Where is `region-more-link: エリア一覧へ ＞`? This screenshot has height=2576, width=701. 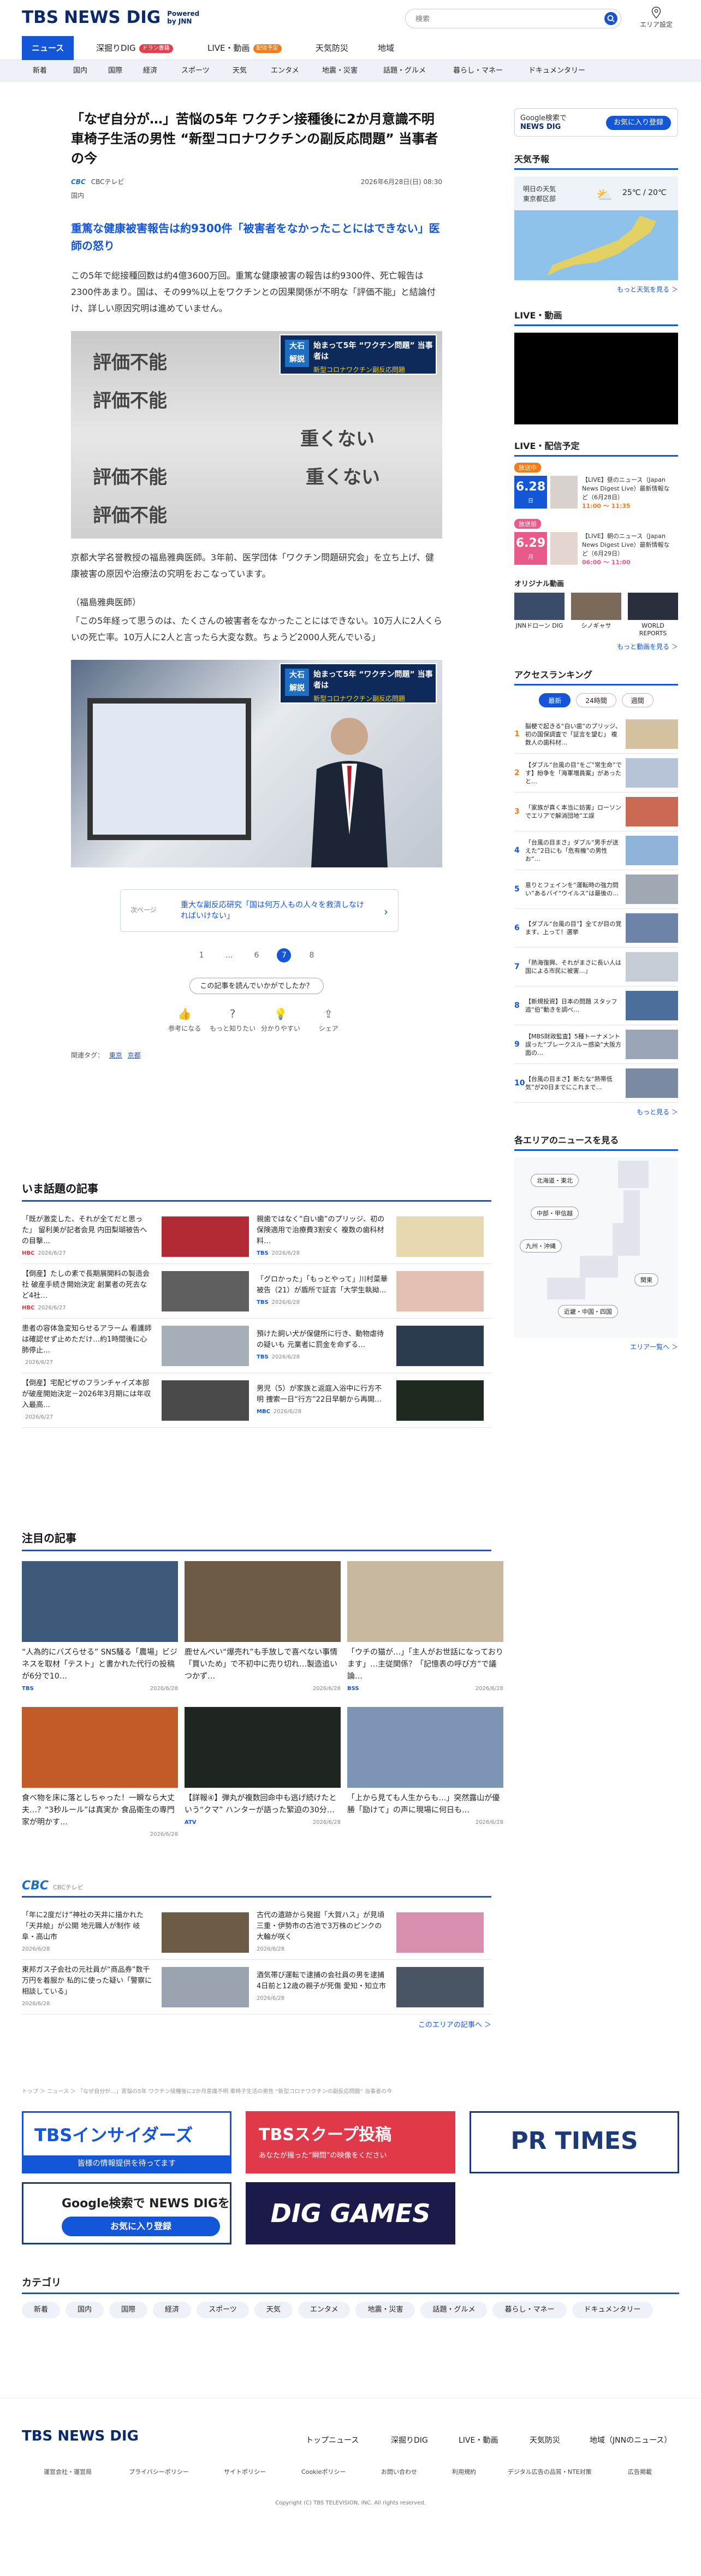 region-more-link: エリア一覧へ ＞ is located at coordinates (596, 1346).